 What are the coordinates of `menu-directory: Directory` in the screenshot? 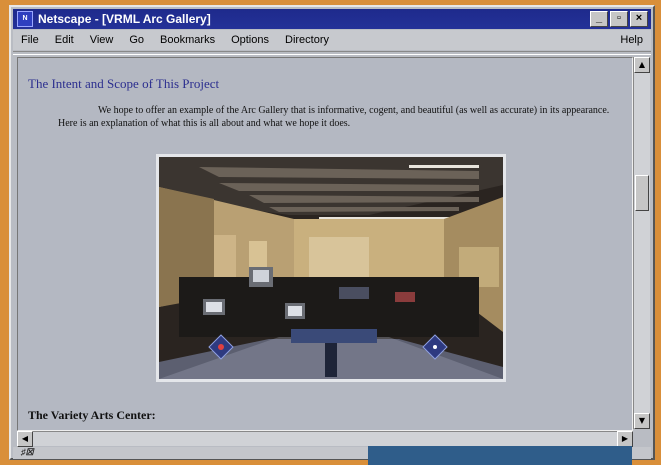 It's located at (307, 40).